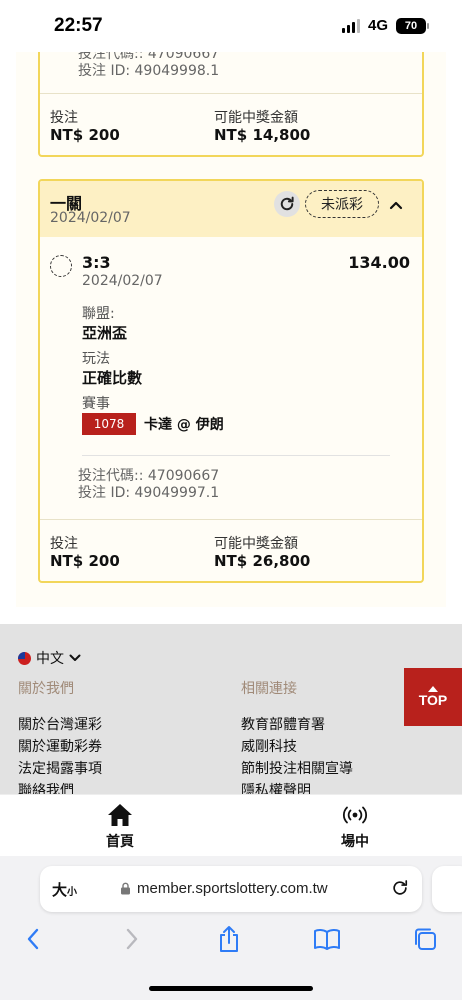 Image resolution: width=462 pixels, height=1000 pixels. What do you see at coordinates (96, 359) in the screenshot?
I see `market-label: 玩法` at bounding box center [96, 359].